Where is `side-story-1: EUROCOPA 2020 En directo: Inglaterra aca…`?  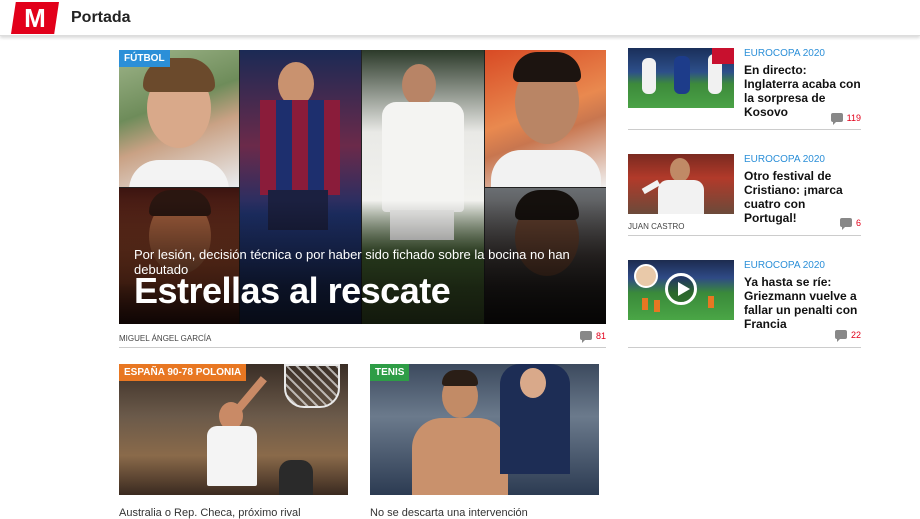 side-story-1: EUROCOPA 2020 En directo: Inglaterra aca… is located at coordinates (744, 89).